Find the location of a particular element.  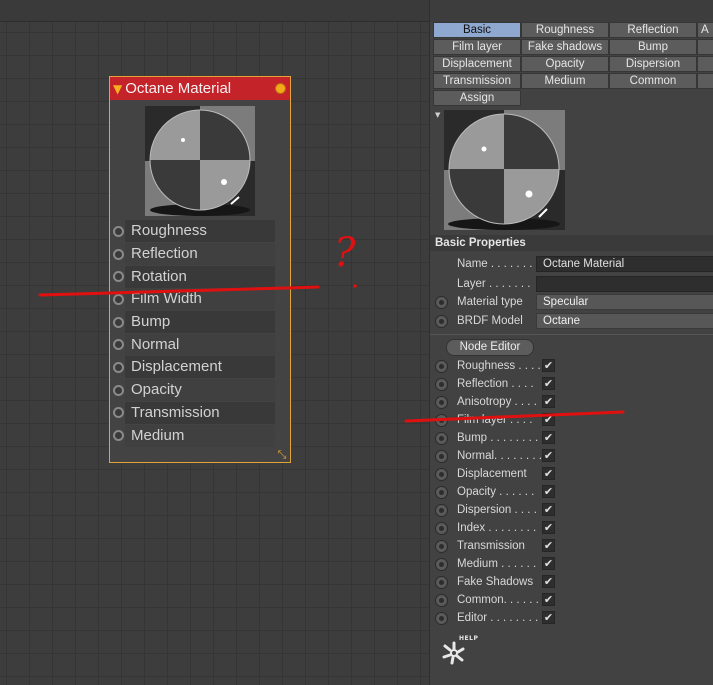

tab-film-layer: Film layer is located at coordinates (477, 47).